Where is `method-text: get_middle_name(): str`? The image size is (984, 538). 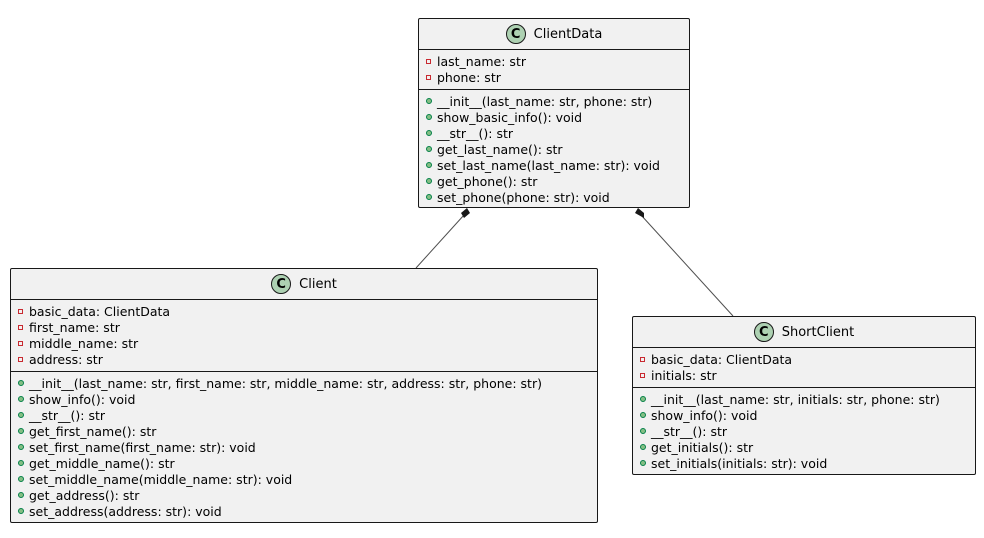
method-text: get_middle_name(): str is located at coordinates (102, 463).